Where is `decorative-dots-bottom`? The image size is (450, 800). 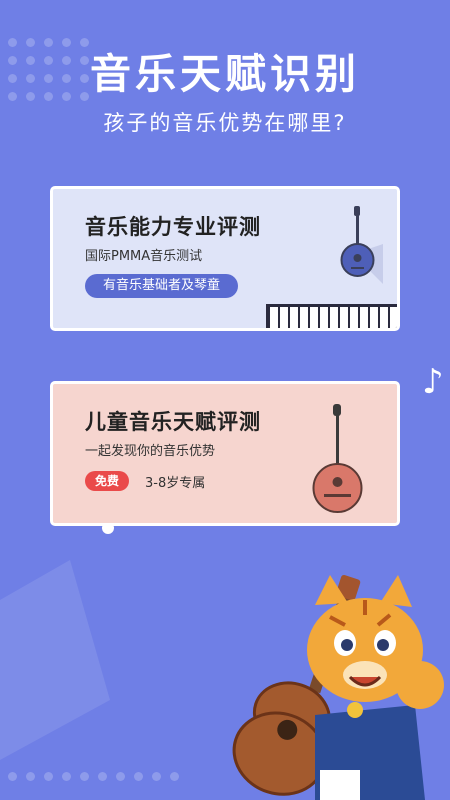 decorative-dots-bottom is located at coordinates (93, 776).